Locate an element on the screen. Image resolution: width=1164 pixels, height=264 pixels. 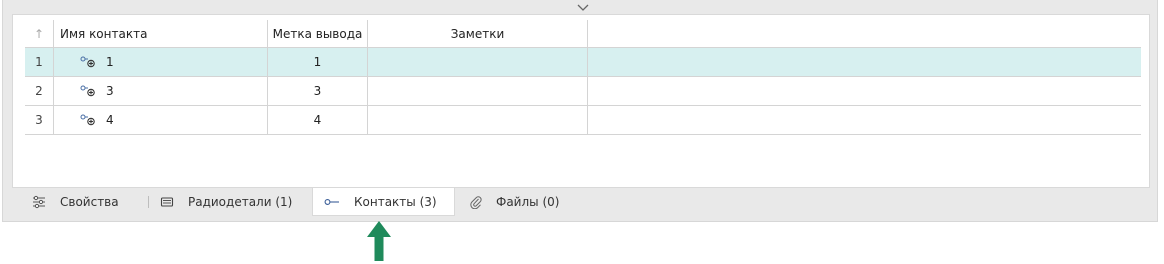
column-header-empty is located at coordinates (864, 33).